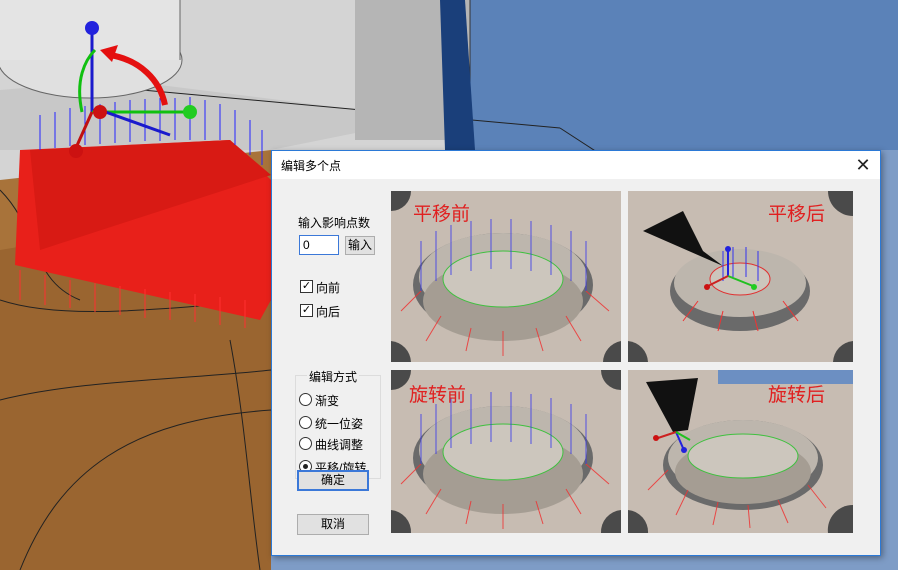 Image resolution: width=898 pixels, height=570 pixels. What do you see at coordinates (740, 276) in the screenshot?
I see `image-after-translate: 平移后` at bounding box center [740, 276].